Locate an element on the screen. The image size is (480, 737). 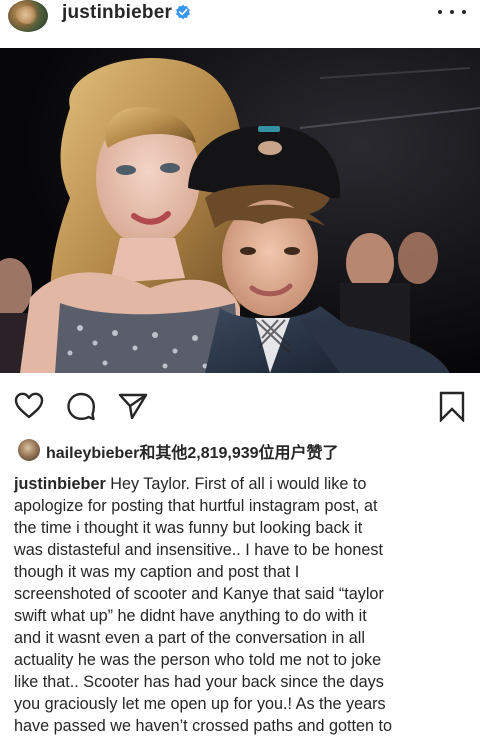
caption-username: justinbieber is located at coordinates (60, 484).